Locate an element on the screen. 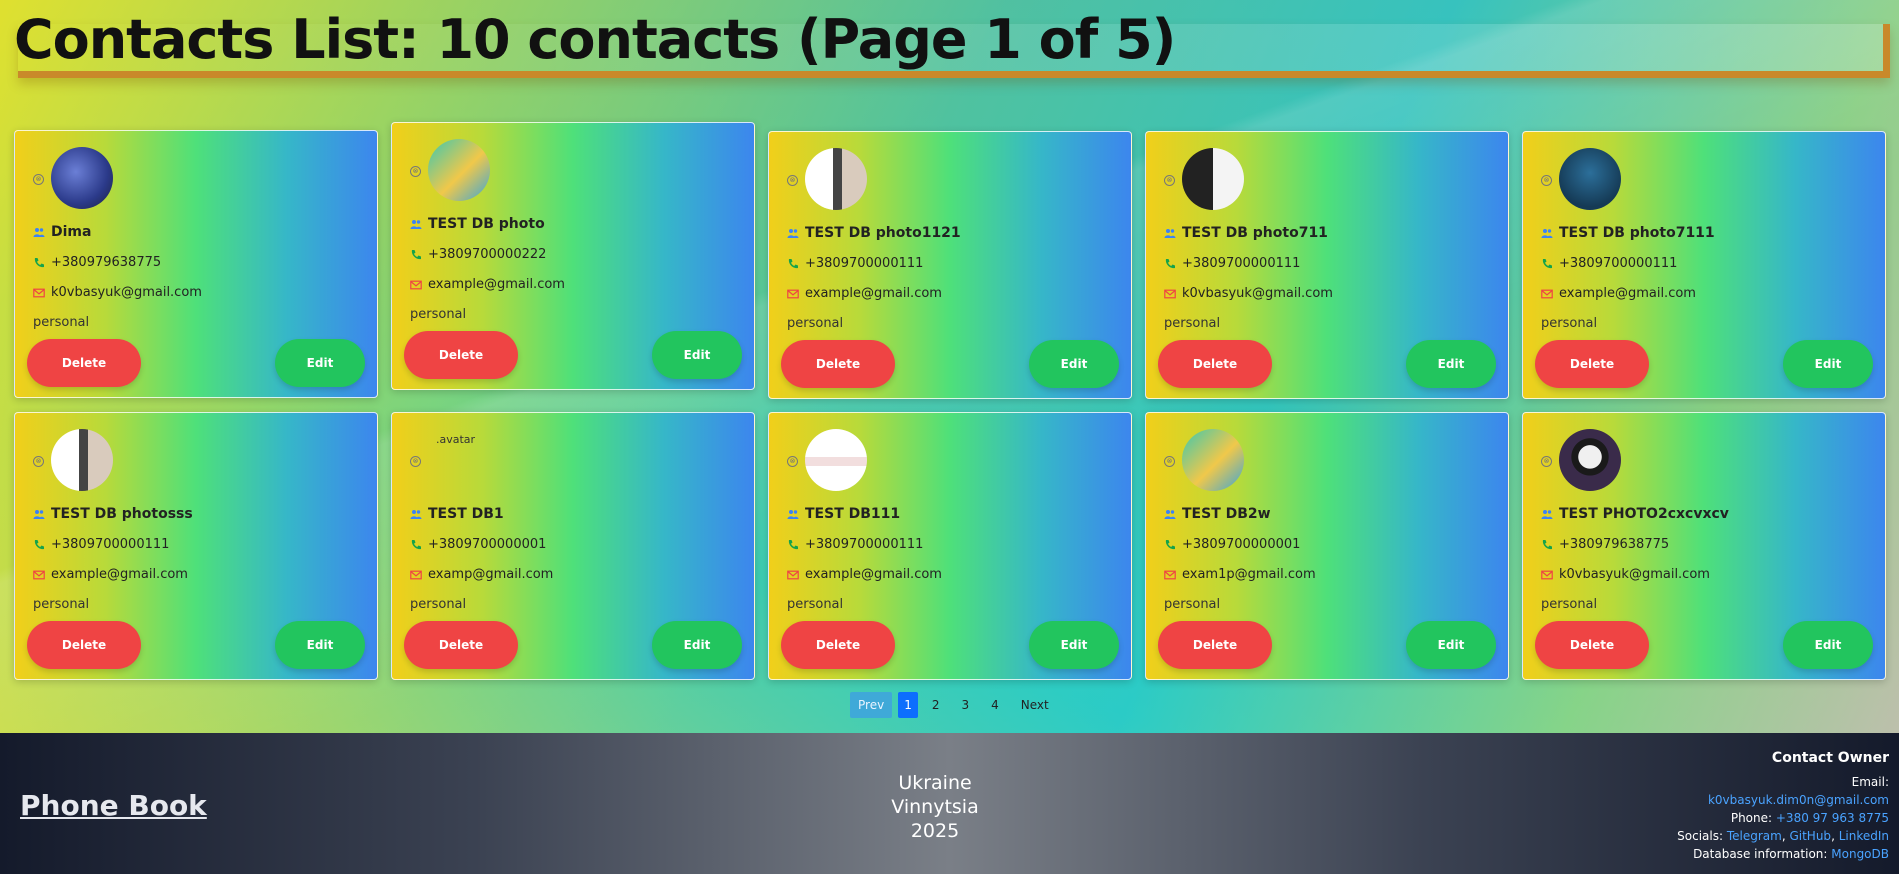 The width and height of the screenshot is (1899, 874). linkedin-link: LinkedIn is located at coordinates (1864, 836).